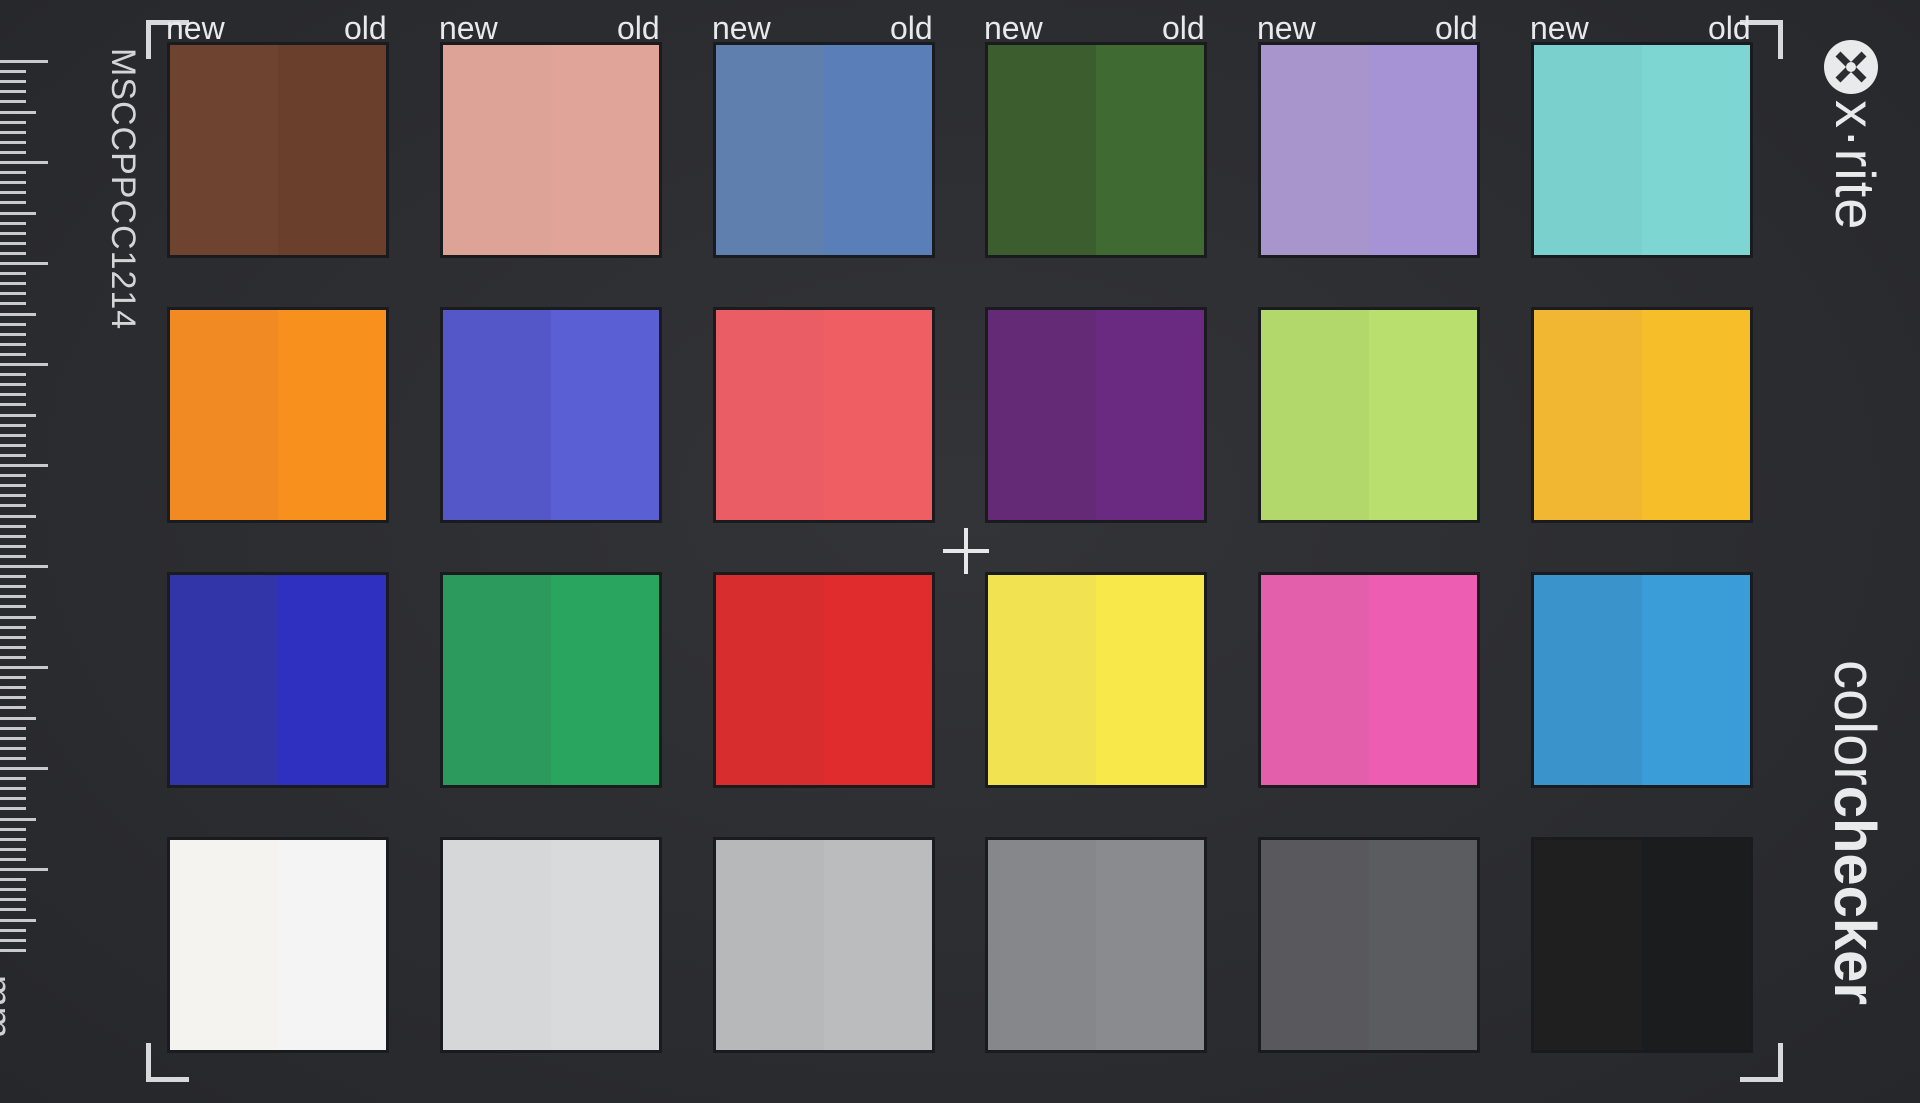  I want to click on product-name-bold: checker, so click(1854, 895).